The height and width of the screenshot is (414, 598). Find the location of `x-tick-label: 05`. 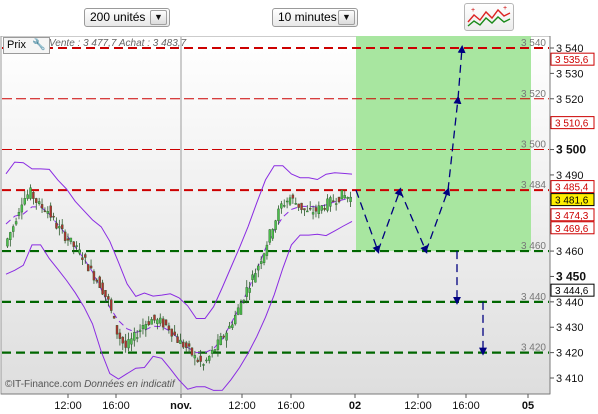

x-tick-label: 05 is located at coordinates (528, 406).